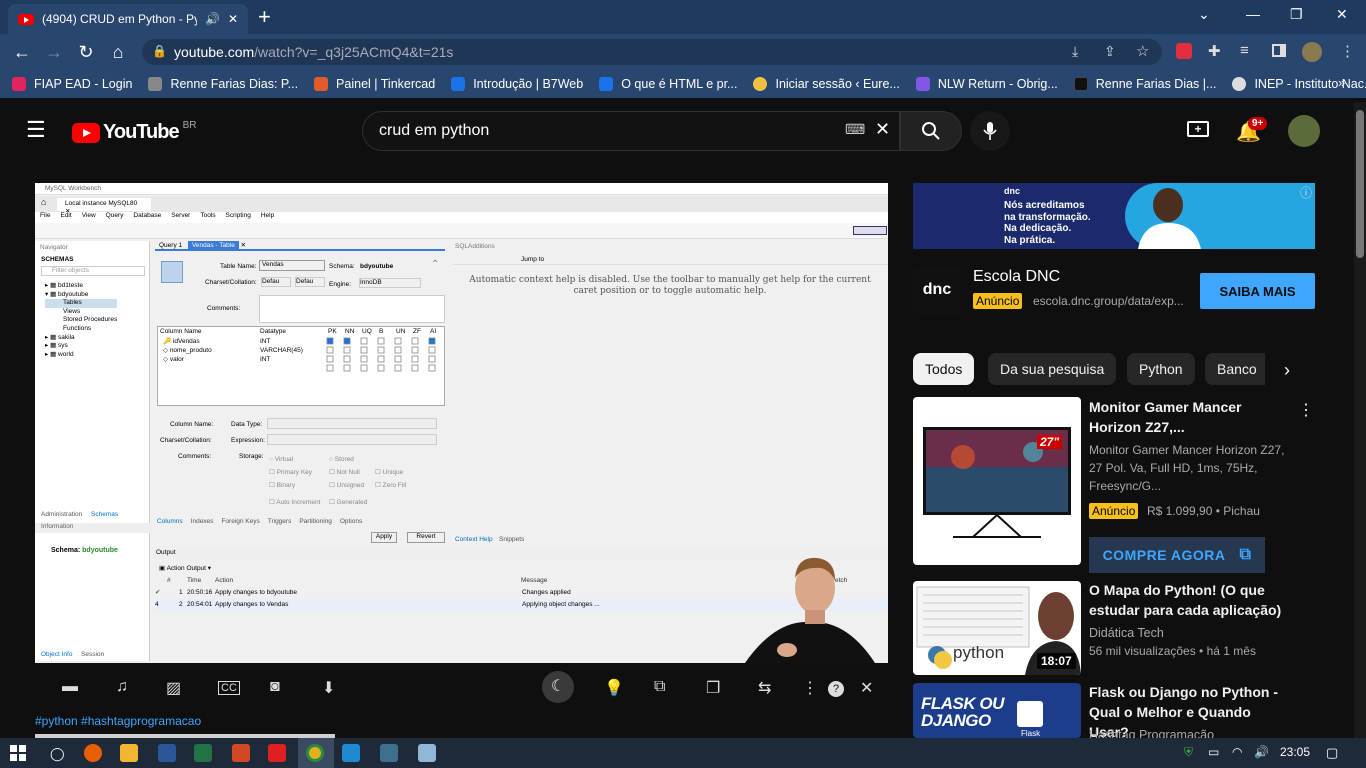 This screenshot has width=1366, height=768. I want to click on camera-icon: ◙, so click(275, 687).